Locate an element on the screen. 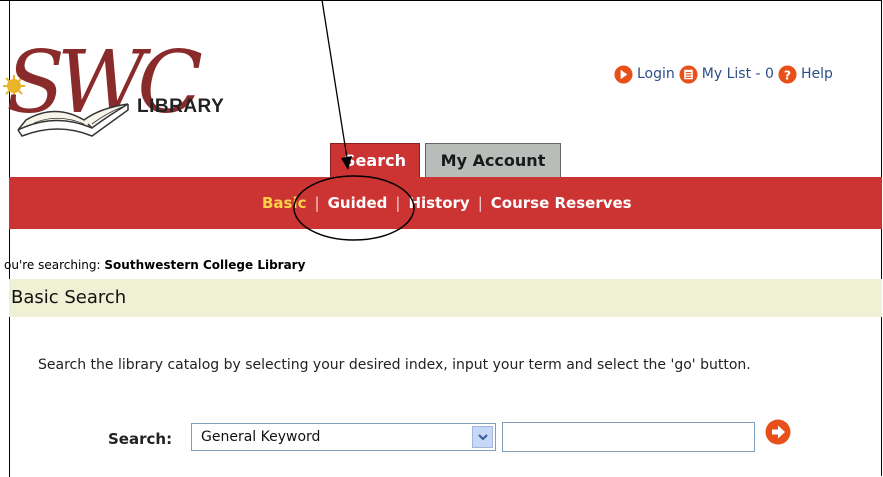  search-term-input is located at coordinates (628, 437).